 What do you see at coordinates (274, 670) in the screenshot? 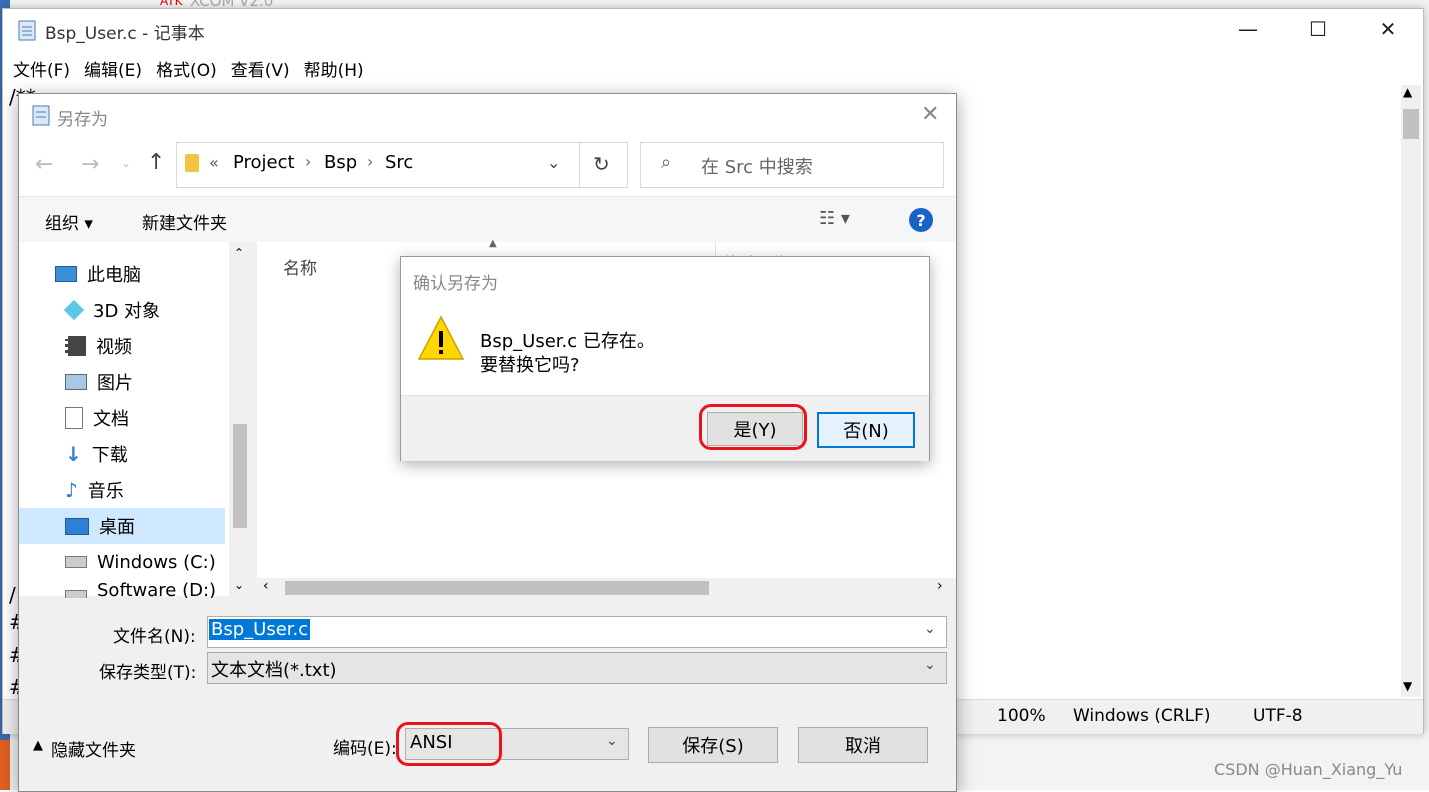
I see `filetype-value: 文本文档(*.txt)` at bounding box center [274, 670].